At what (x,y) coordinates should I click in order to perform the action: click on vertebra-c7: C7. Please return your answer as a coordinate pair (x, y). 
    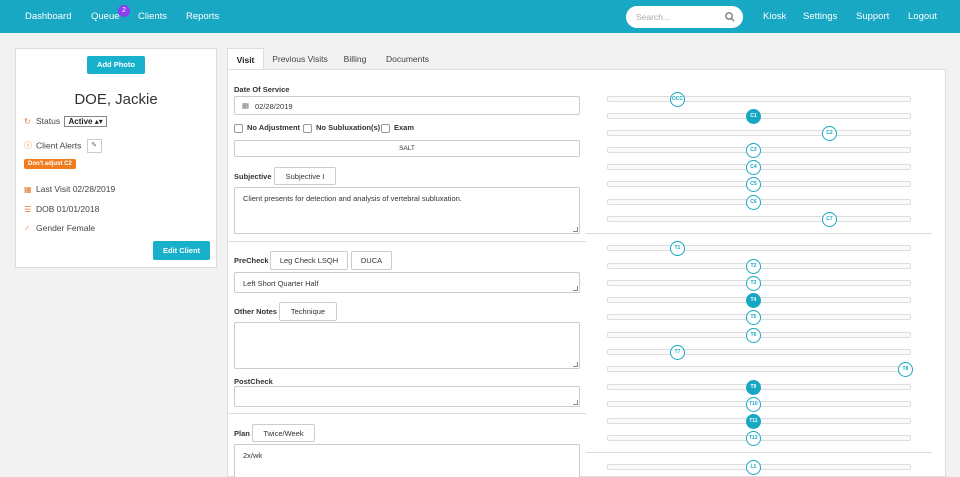
    Looking at the image, I should click on (829, 219).